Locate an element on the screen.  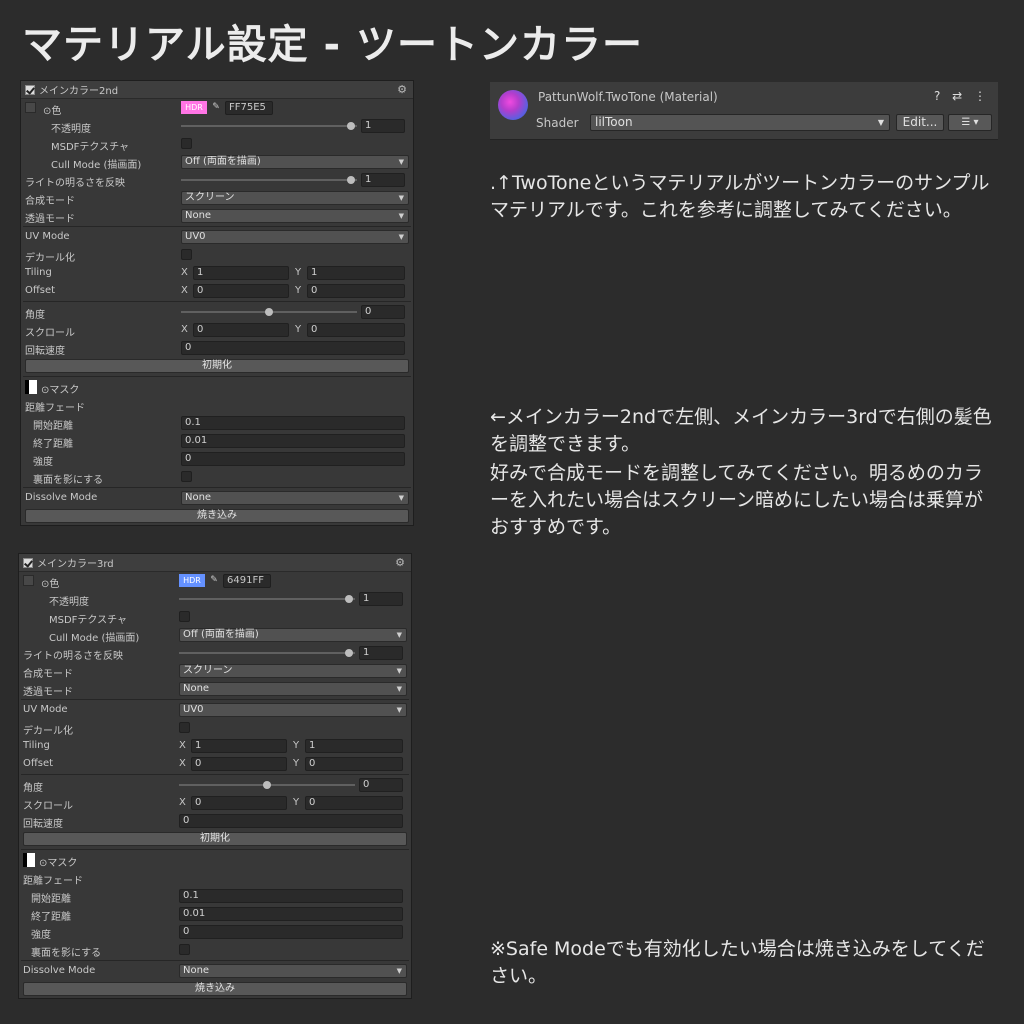
opacity-row: 不透明度 1 is located at coordinates (217, 126).